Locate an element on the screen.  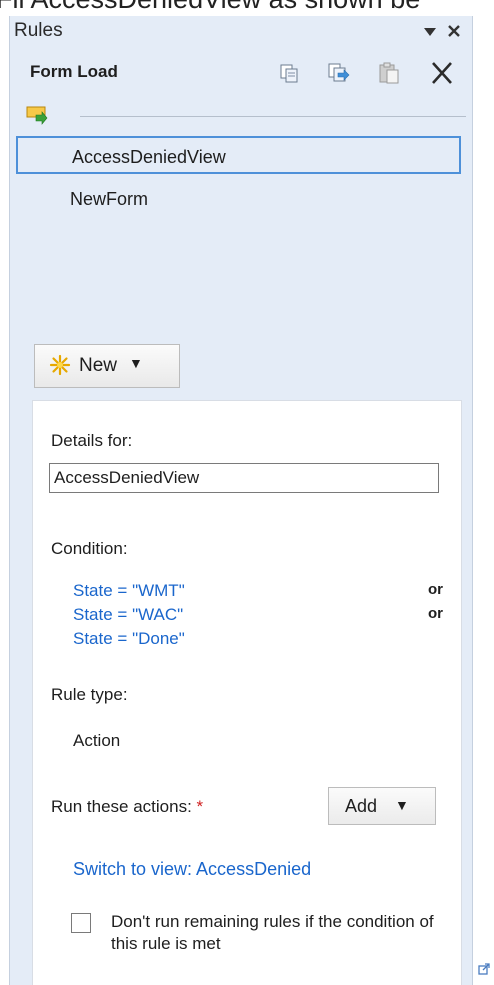
list-item-label: AccessDeniedView is located at coordinates (149, 157).